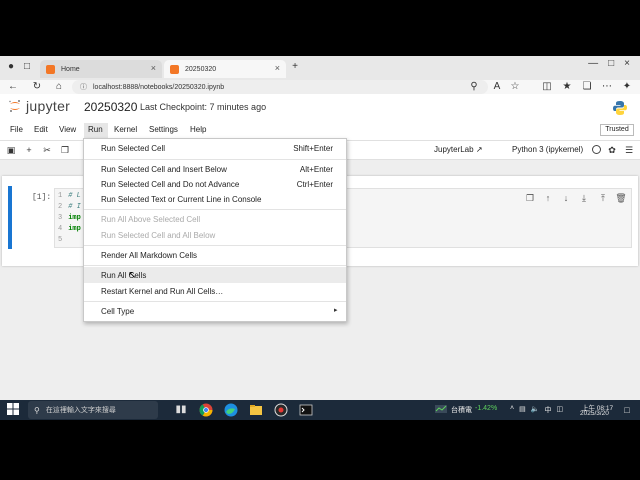  I want to click on menu-file: File, so click(16, 129).